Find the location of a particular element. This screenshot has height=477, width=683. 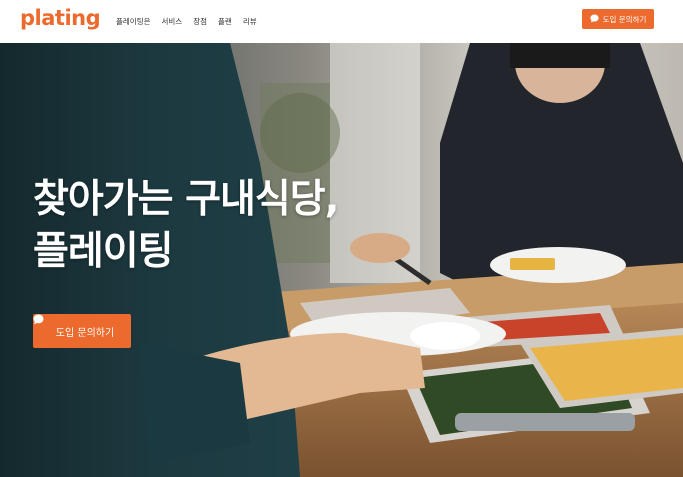

nav-item-review: 리뷰 is located at coordinates (250, 21).